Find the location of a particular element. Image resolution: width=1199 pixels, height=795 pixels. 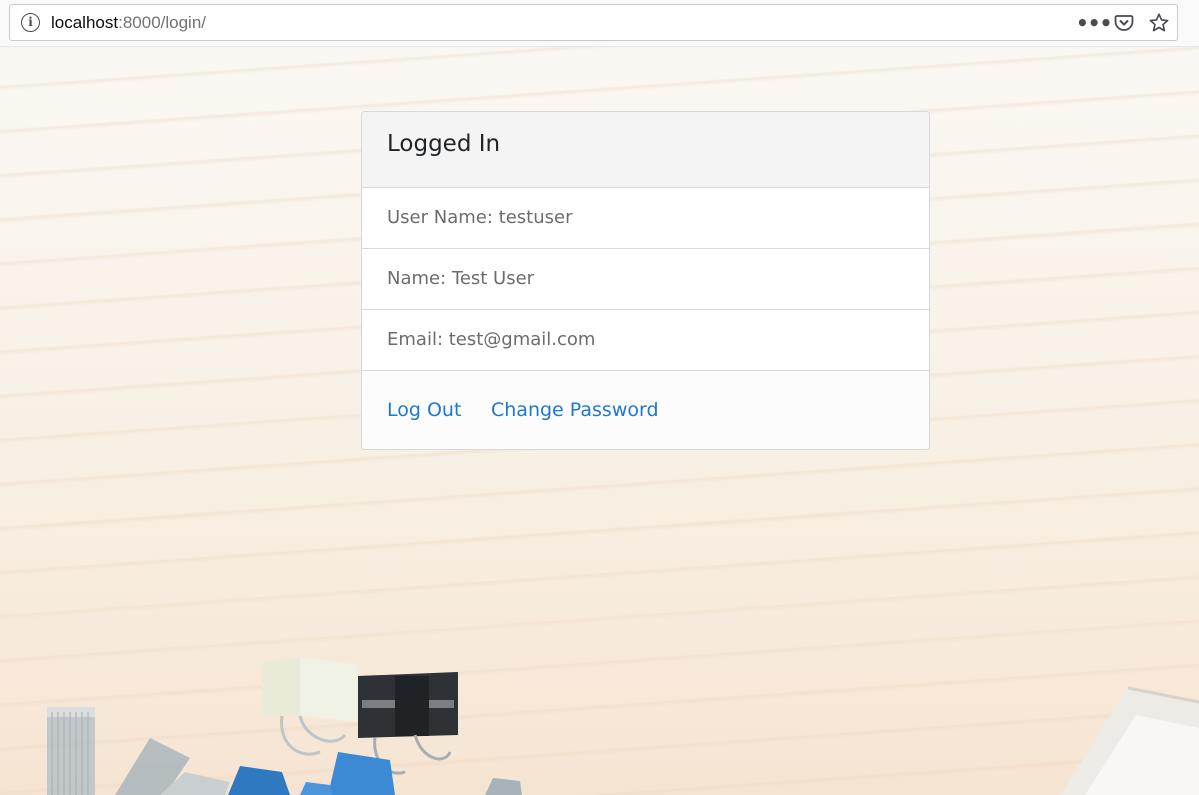

list-item-email: Email: test@gmail.com is located at coordinates (645, 340).